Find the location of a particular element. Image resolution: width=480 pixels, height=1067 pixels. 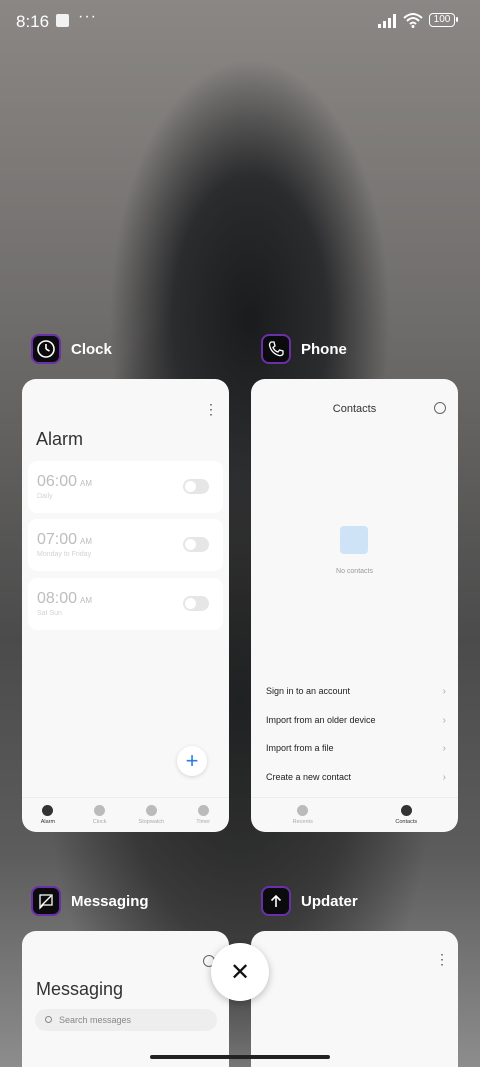

stopwatch-icon is located at coordinates (151, 810).